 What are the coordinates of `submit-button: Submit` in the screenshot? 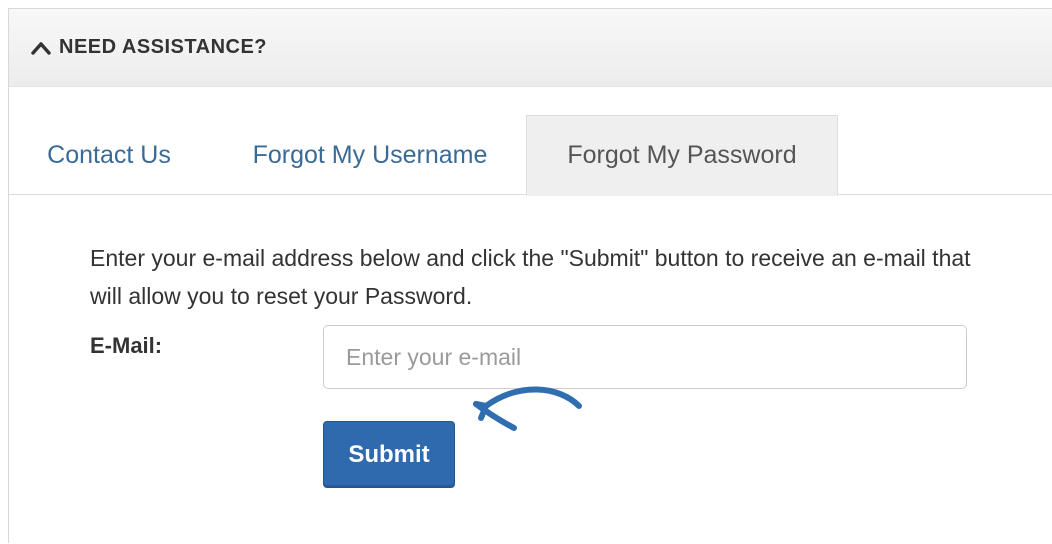 It's located at (389, 454).